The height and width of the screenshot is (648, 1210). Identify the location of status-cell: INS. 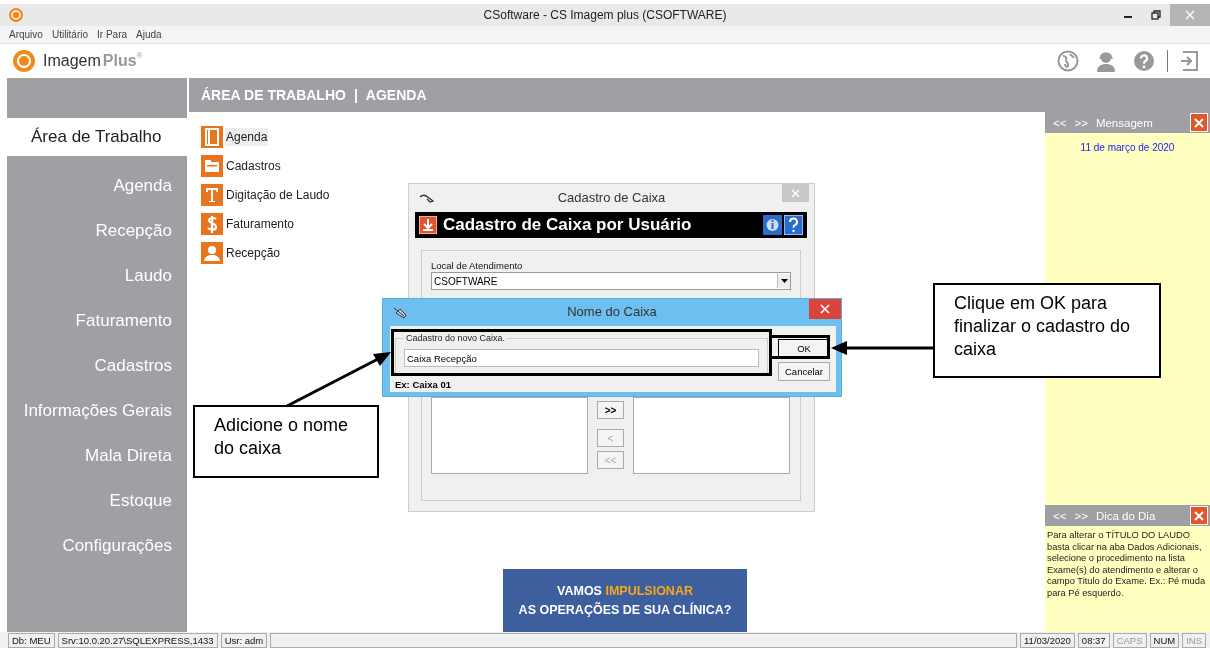
(1194, 640).